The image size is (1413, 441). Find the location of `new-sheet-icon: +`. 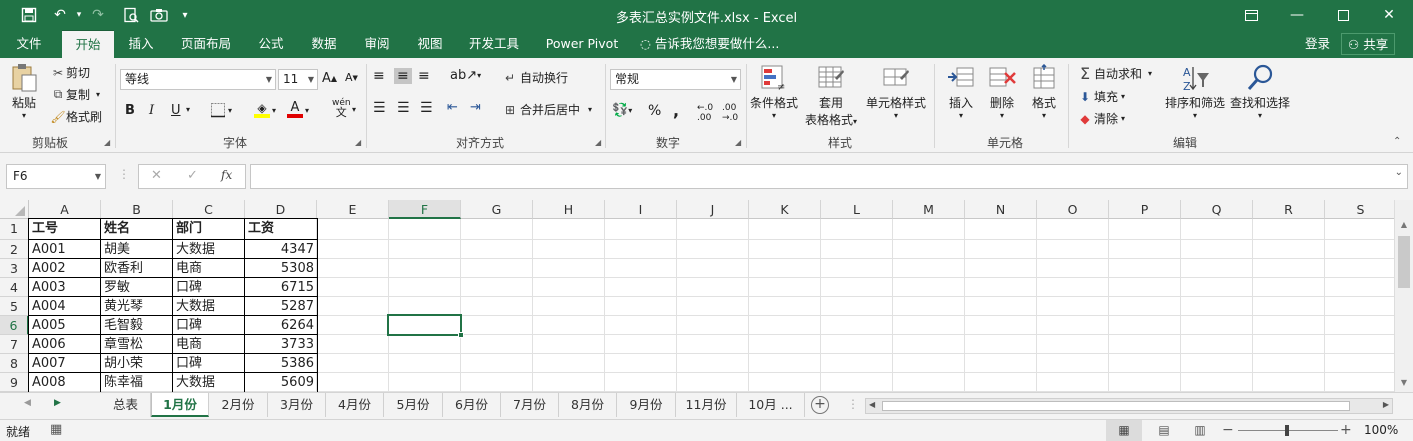

new-sheet-icon: + is located at coordinates (820, 405).